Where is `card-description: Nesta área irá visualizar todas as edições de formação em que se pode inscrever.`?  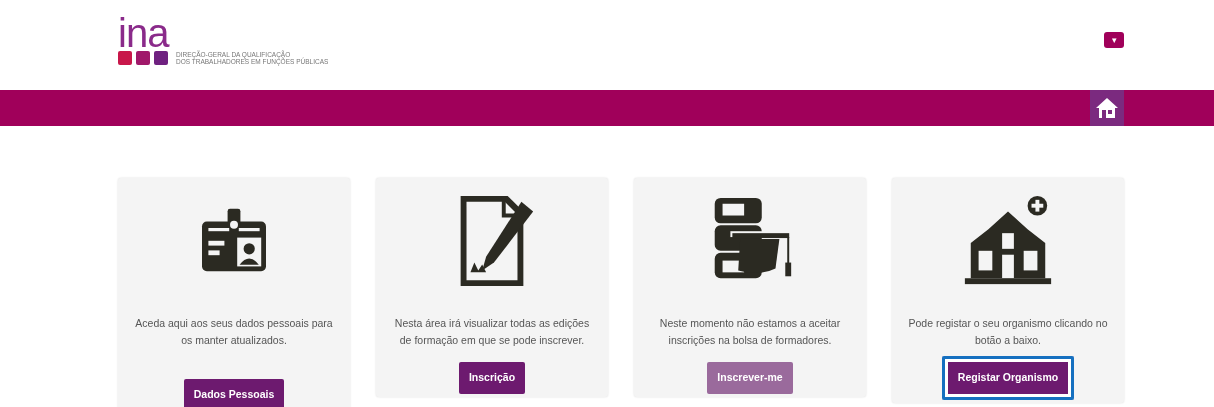
card-description: Nesta área irá visualizar todas as edições de formação em que se pode inscrever. is located at coordinates (492, 332).